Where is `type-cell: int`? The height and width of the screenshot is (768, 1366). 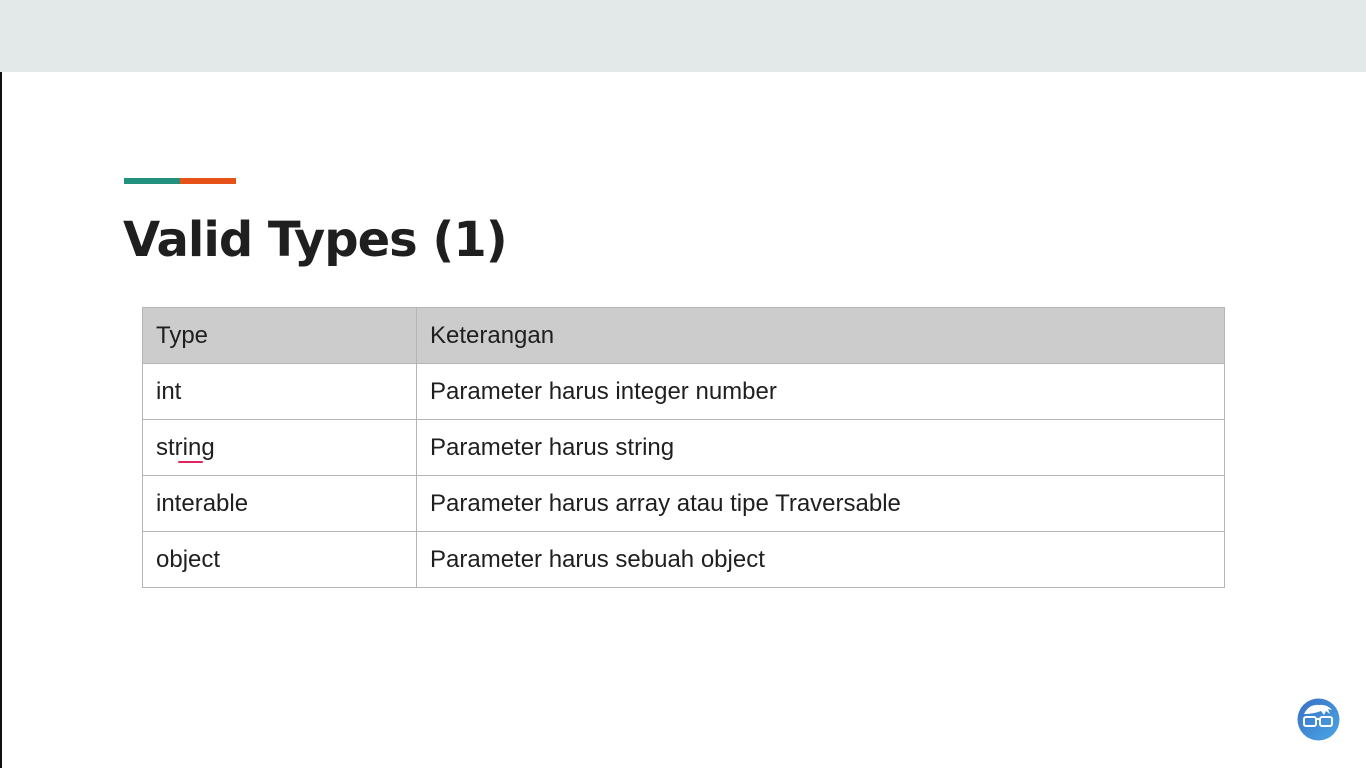
type-cell: int is located at coordinates (279, 391).